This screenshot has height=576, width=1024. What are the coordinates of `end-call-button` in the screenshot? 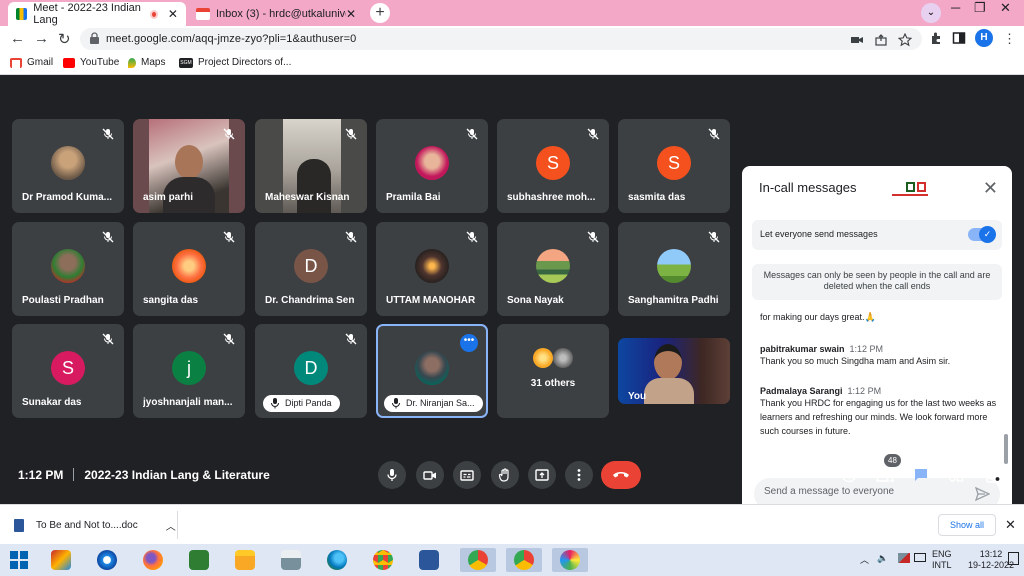 It's located at (621, 475).